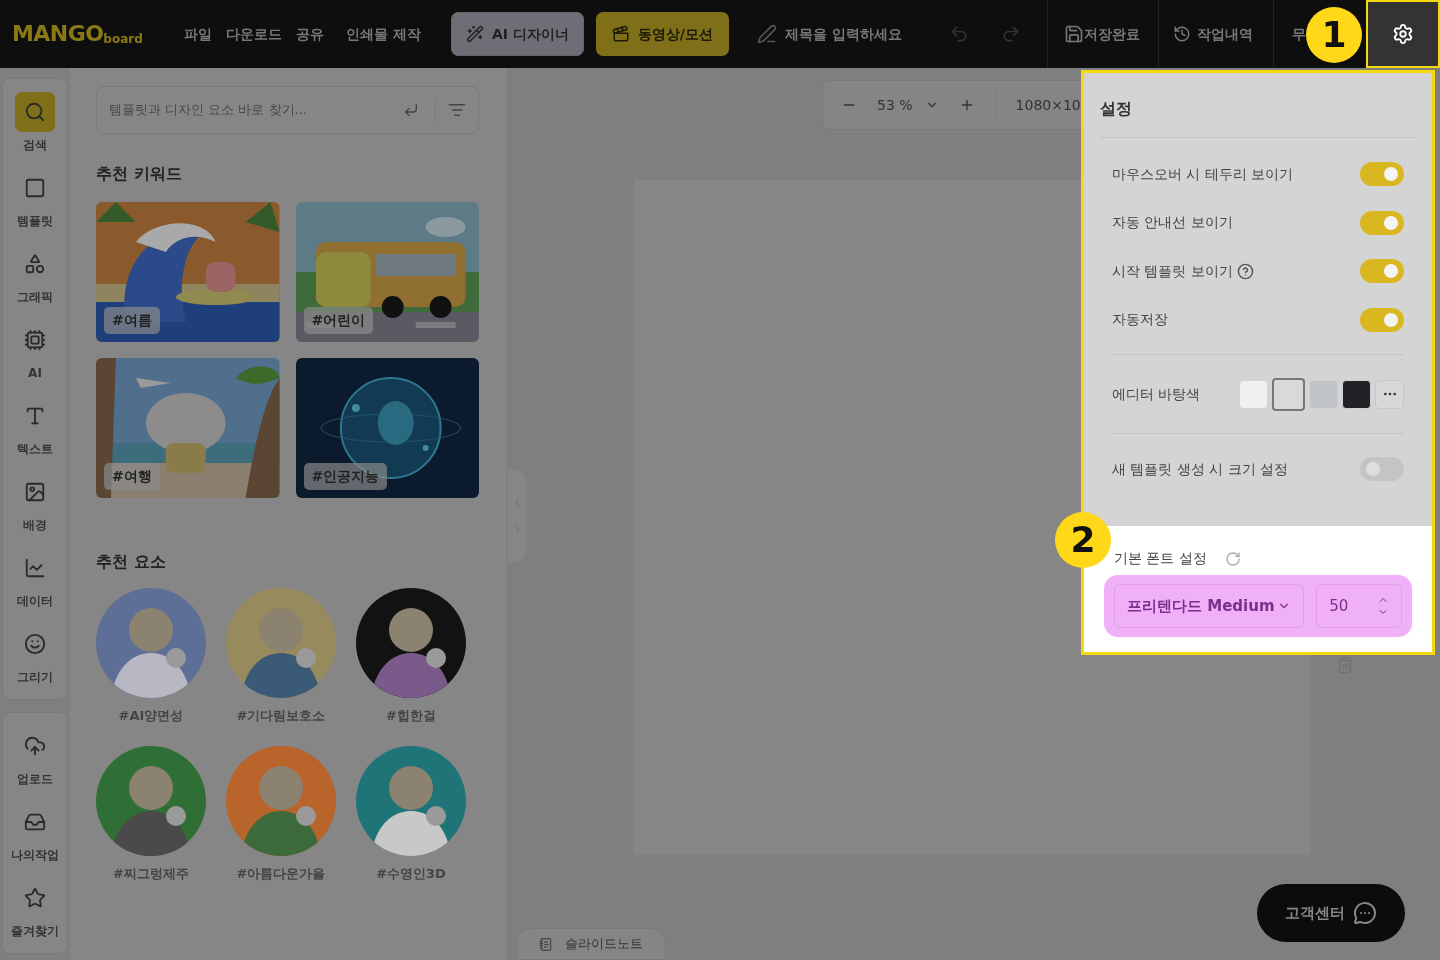 This screenshot has height=960, width=1440. What do you see at coordinates (35, 855) in the screenshot?
I see `rail-label: 나의작업` at bounding box center [35, 855].